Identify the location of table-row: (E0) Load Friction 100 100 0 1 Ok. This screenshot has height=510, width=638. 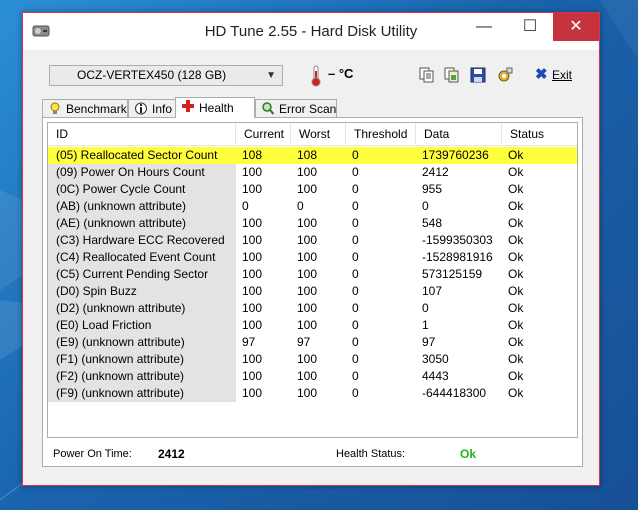
(312, 325).